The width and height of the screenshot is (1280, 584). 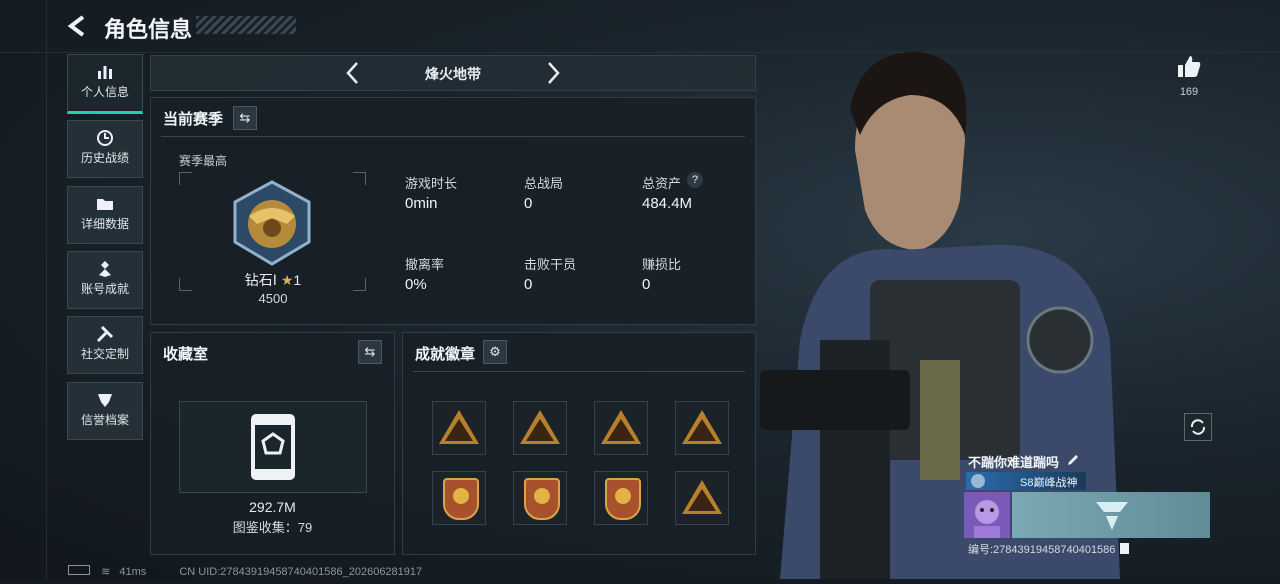 I want to click on stat-label: 赚损比, so click(x=662, y=264).